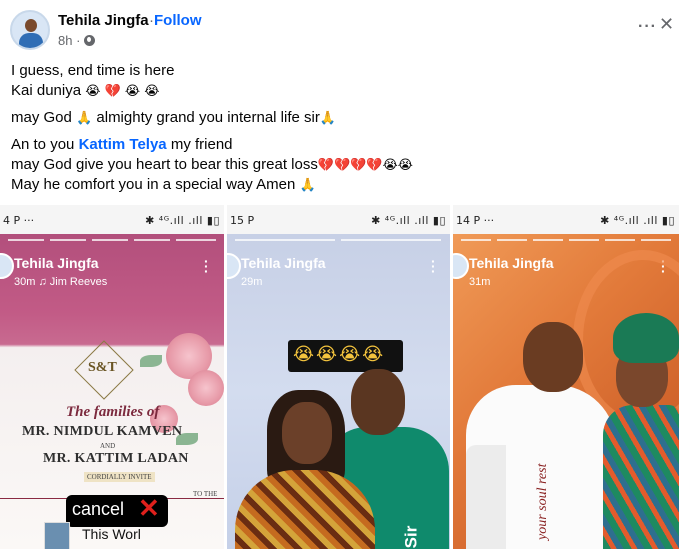  Describe the element at coordinates (122, 91) in the screenshot. I see `crying-heartbreak-emoji: 😭 💔 😭 😭` at that location.